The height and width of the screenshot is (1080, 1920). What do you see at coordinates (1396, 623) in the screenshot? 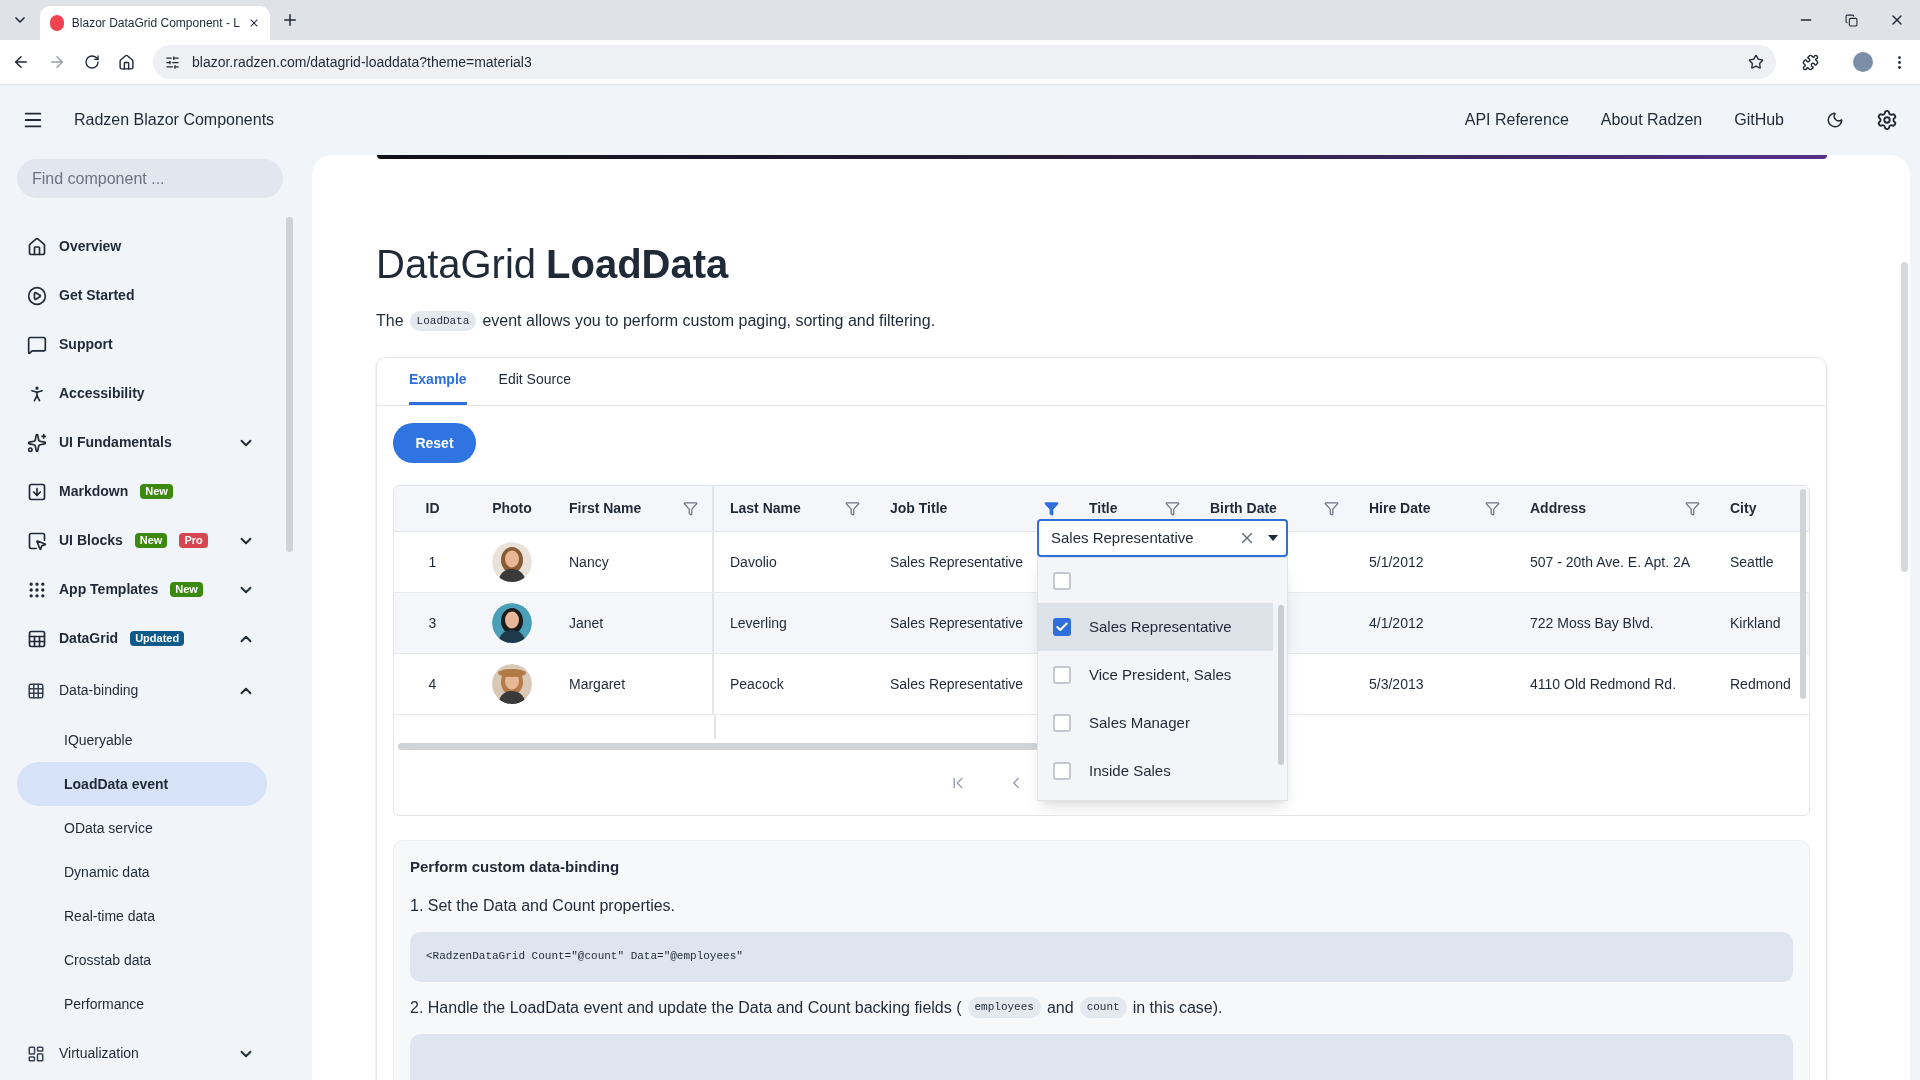
I see `table-cell-text: 4/1/2012` at bounding box center [1396, 623].